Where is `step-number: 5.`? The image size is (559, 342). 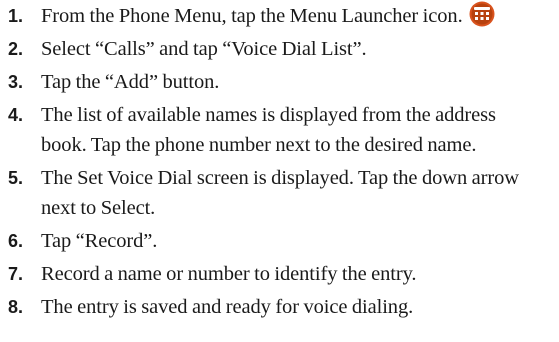 step-number: 5. is located at coordinates (16, 178).